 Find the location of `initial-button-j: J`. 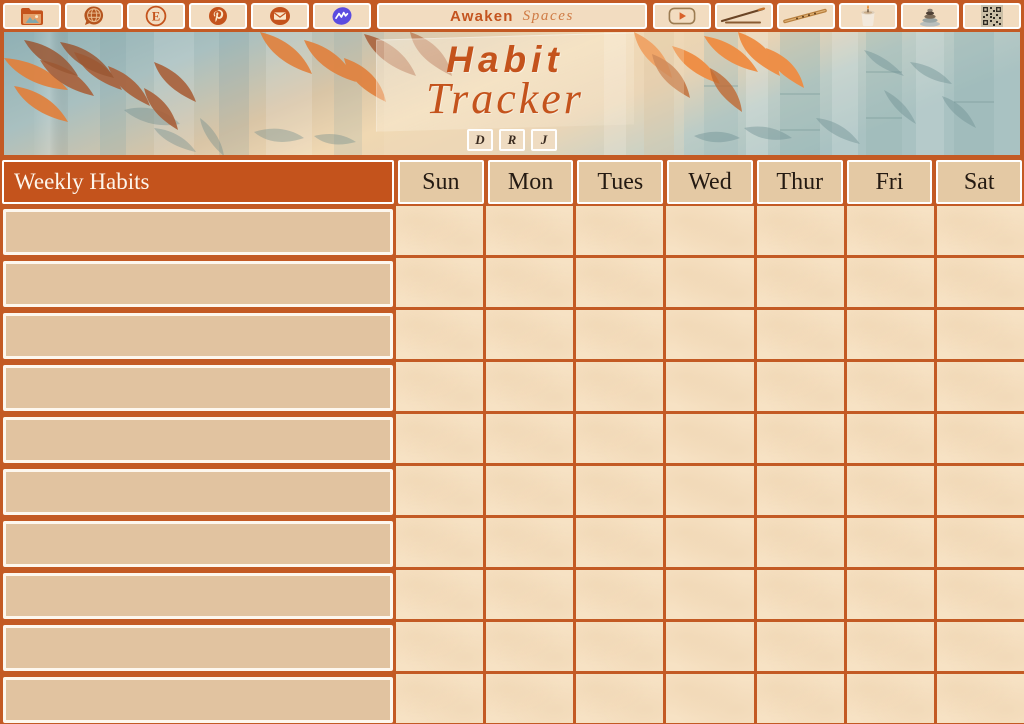

initial-button-j: J is located at coordinates (544, 140).